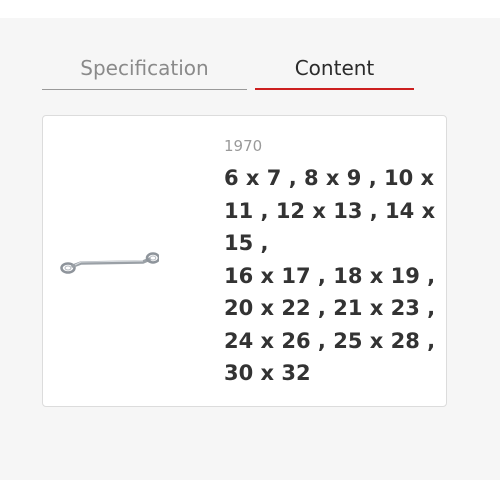 The width and height of the screenshot is (500, 500). Describe the element at coordinates (243, 146) in the screenshot. I see `product-code: 1970` at that location.